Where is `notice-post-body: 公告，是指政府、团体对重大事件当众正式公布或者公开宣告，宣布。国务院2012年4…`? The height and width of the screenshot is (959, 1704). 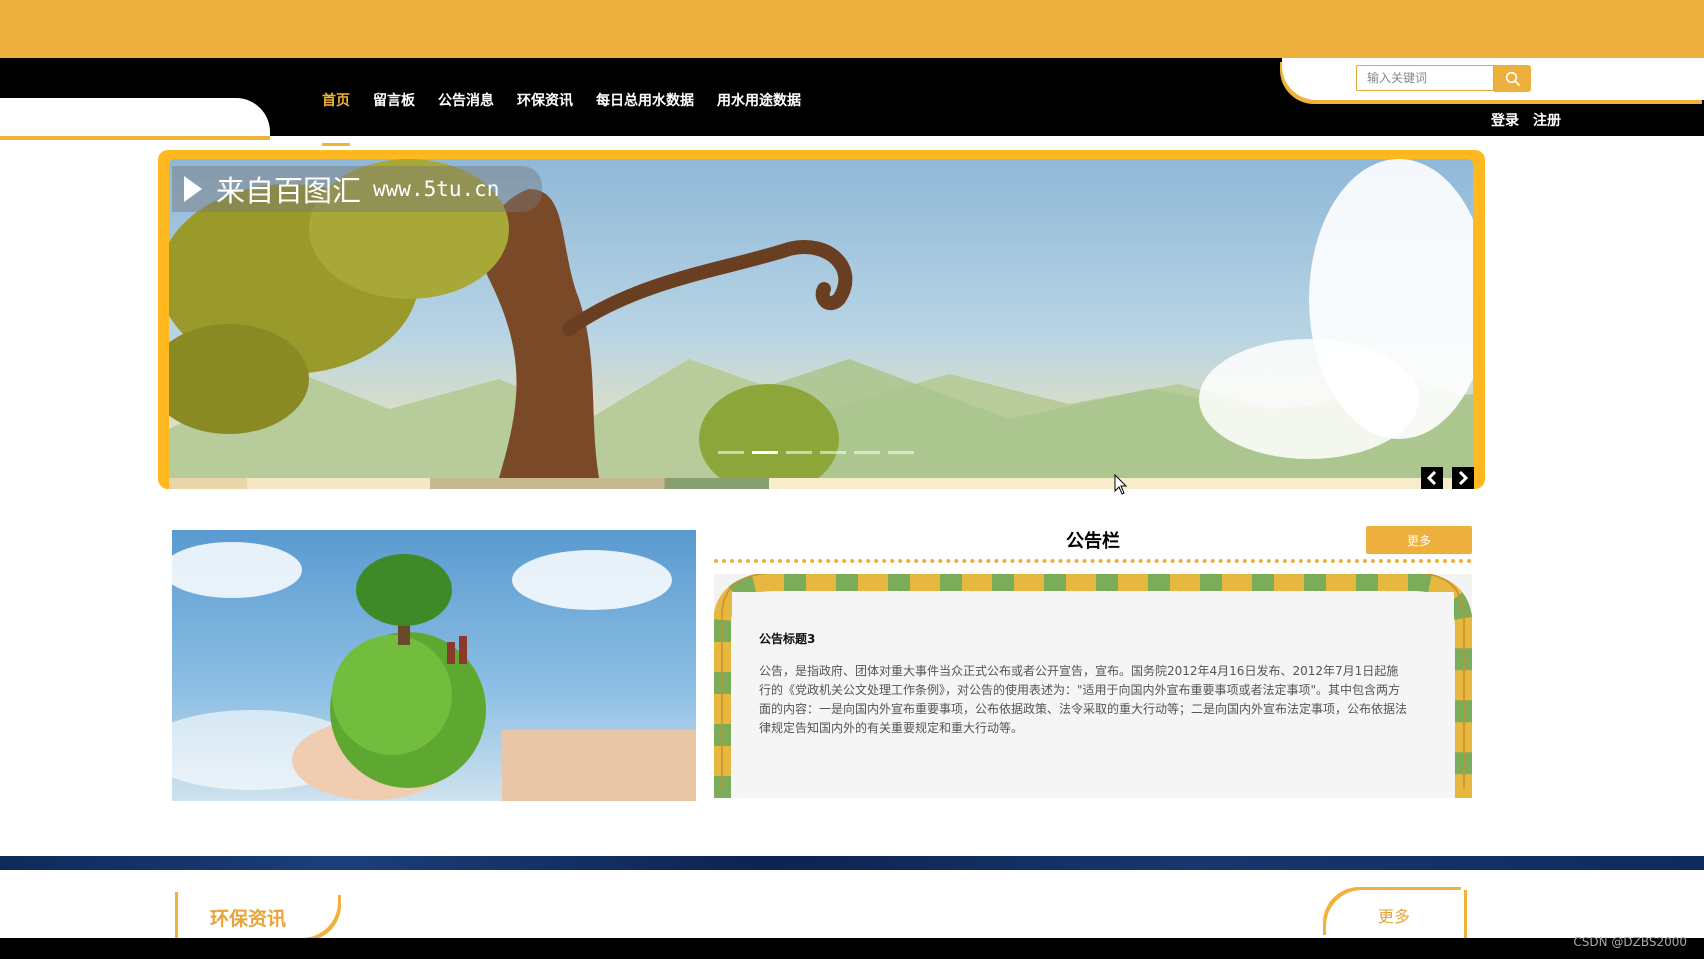 notice-post-body: 公告，是指政府、团体对重大事件当众正式公布或者公开宣告，宣布。国务院2012年4… is located at coordinates (1083, 699).